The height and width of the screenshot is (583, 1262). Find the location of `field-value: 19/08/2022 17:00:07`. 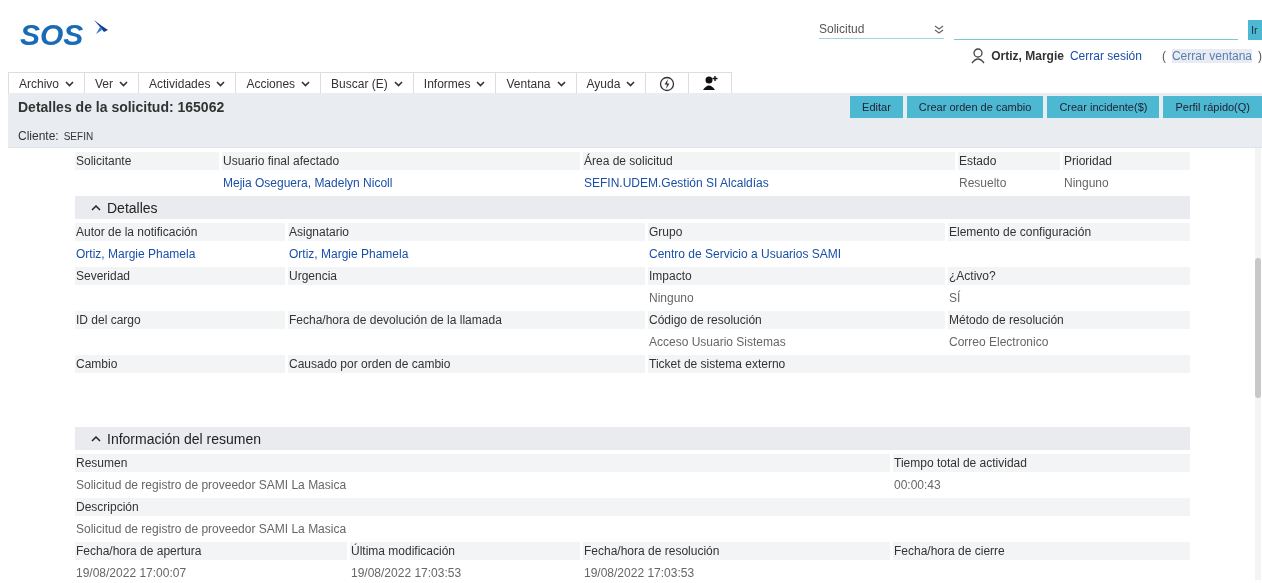

field-value: 19/08/2022 17:00:07 is located at coordinates (131, 573).